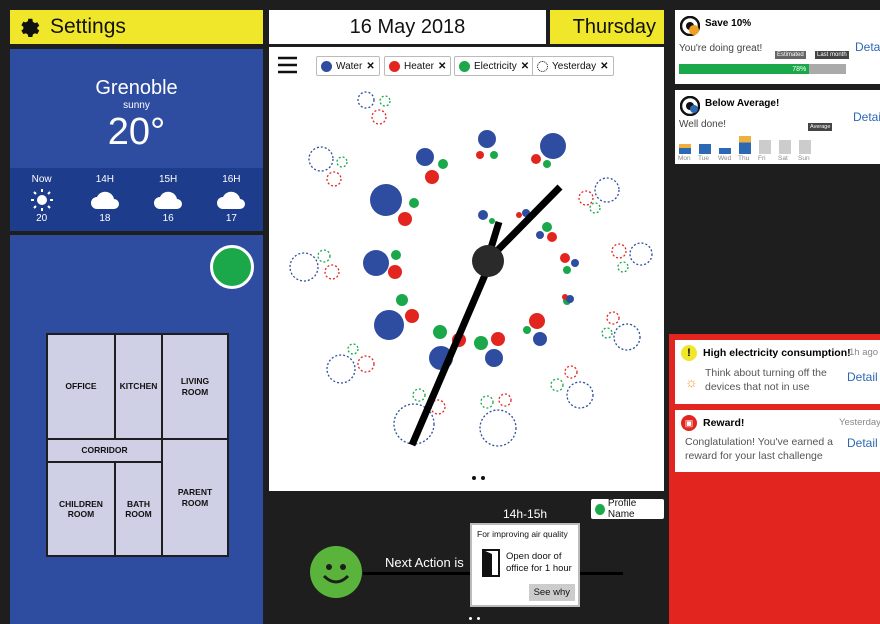 This screenshot has height=624, width=880. Describe the element at coordinates (105, 218) in the screenshot. I see `forecast-temp: 18` at that location.